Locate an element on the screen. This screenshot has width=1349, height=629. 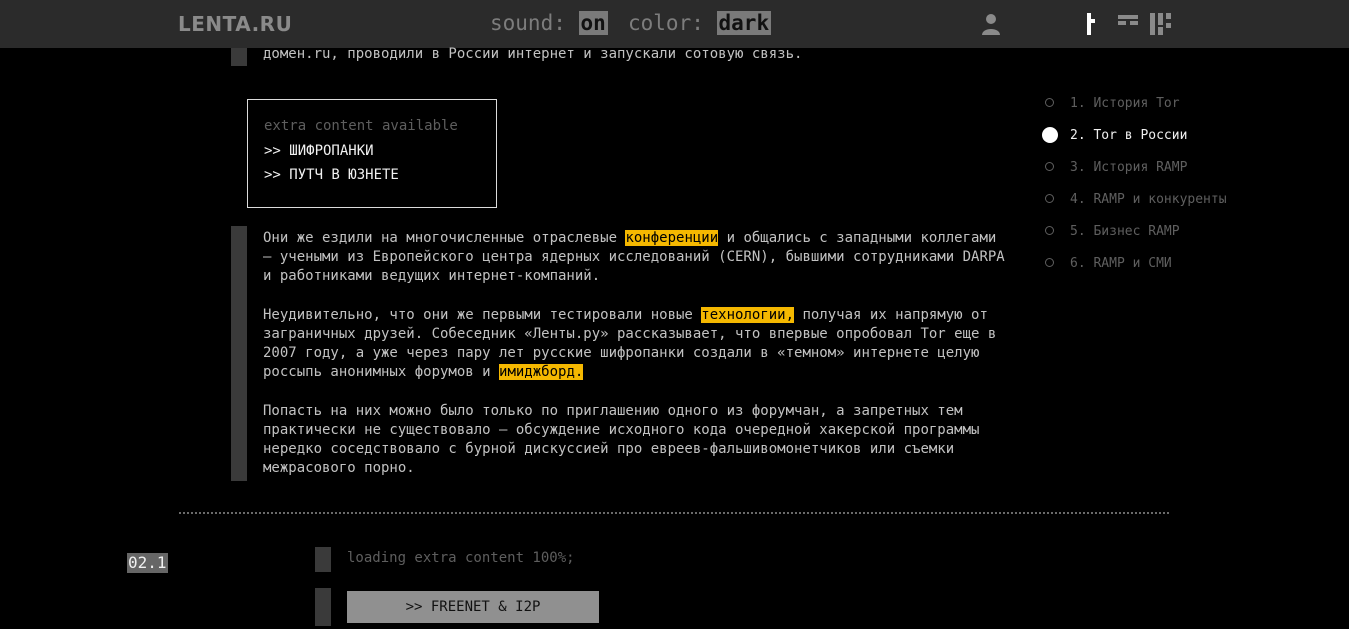
extra-link-cypherpunks: >> ШИФРОПАНКИ is located at coordinates (380, 151).